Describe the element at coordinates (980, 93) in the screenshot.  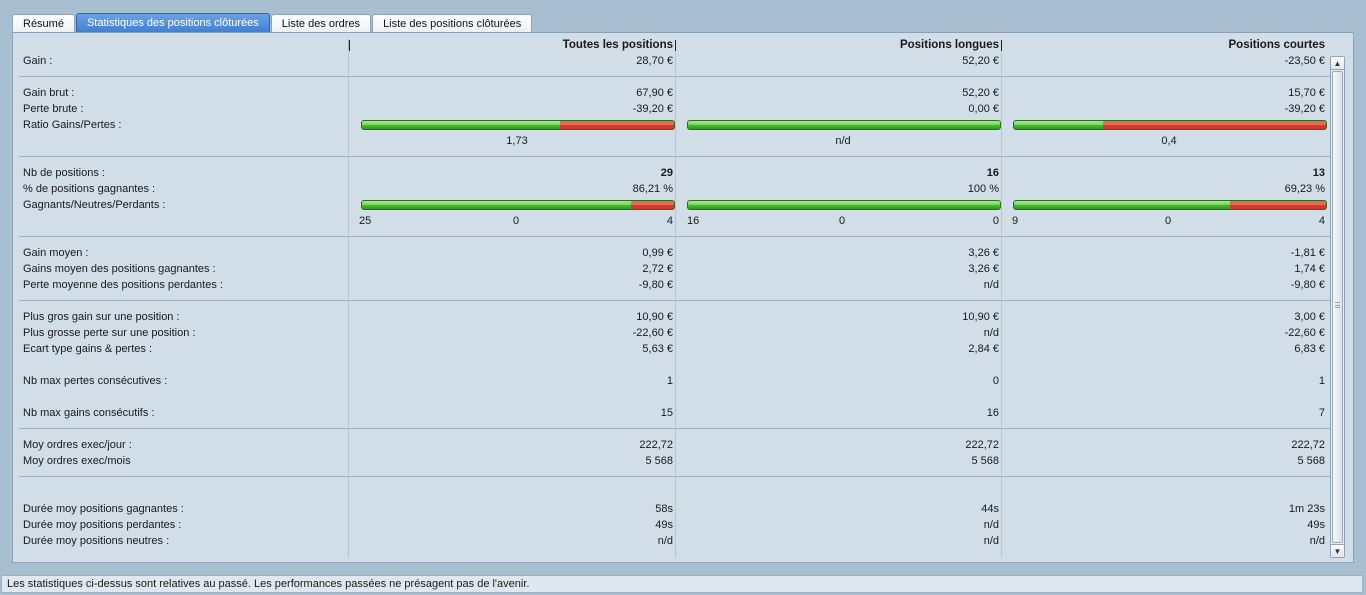
I see `value-gain-brut-long: 52,20 €` at that location.